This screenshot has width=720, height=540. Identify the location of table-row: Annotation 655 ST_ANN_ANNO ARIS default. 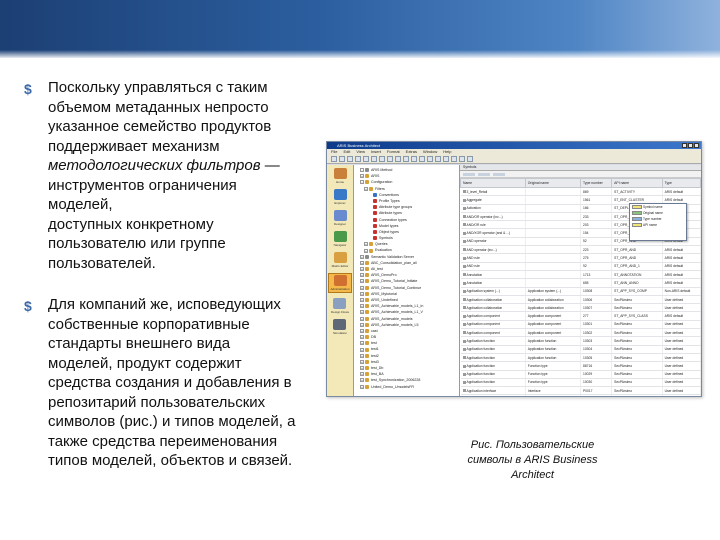
(580, 283).